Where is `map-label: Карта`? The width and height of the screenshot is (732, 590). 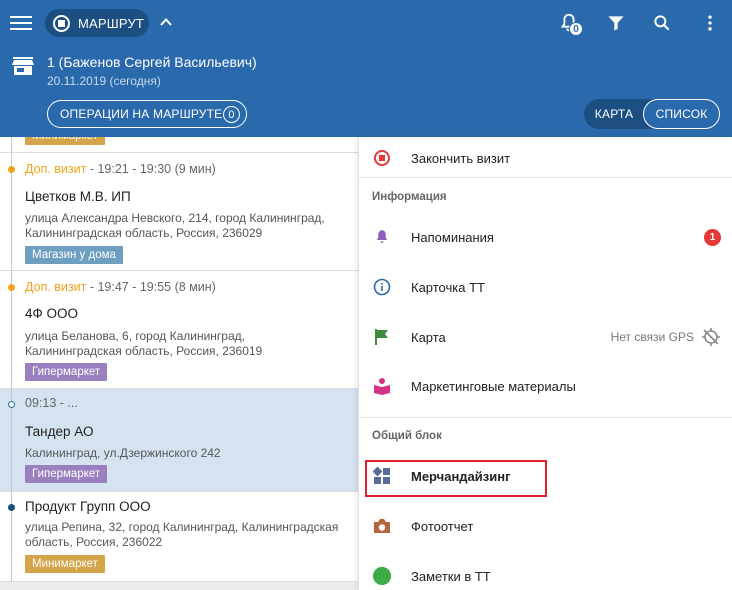
map-label: Карта is located at coordinates (428, 337).